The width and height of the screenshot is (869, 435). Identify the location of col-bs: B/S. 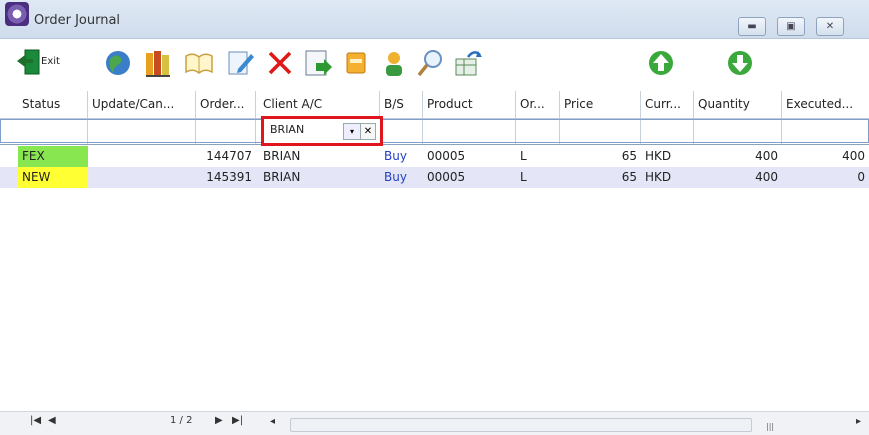
(401, 104).